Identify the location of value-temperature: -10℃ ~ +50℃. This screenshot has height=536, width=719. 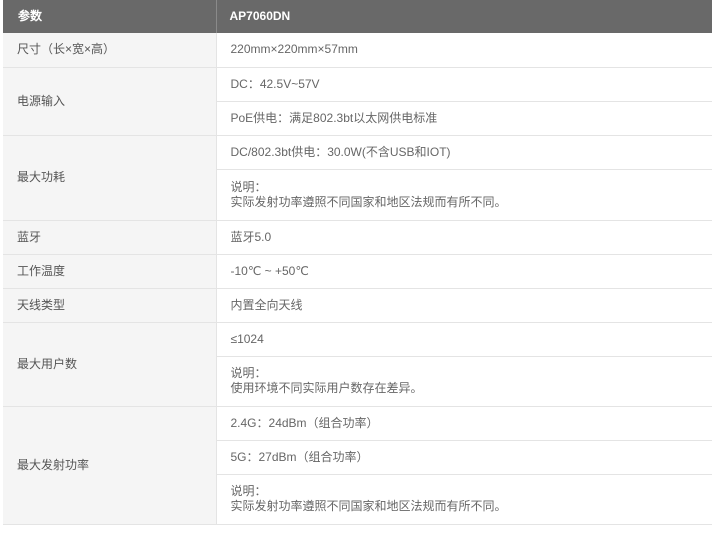
(464, 271).